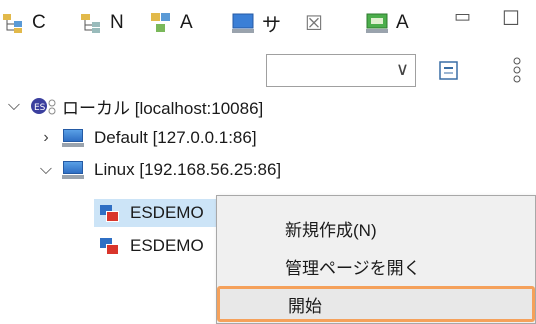  I want to click on tab-label: サ, so click(272, 25).